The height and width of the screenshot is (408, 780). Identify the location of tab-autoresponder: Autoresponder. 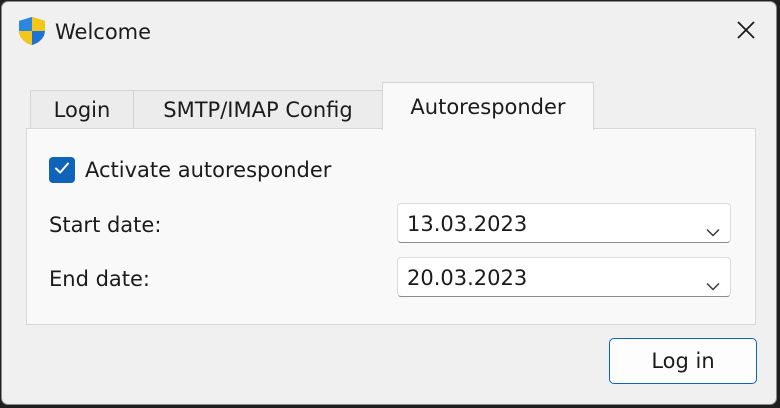
(488, 106).